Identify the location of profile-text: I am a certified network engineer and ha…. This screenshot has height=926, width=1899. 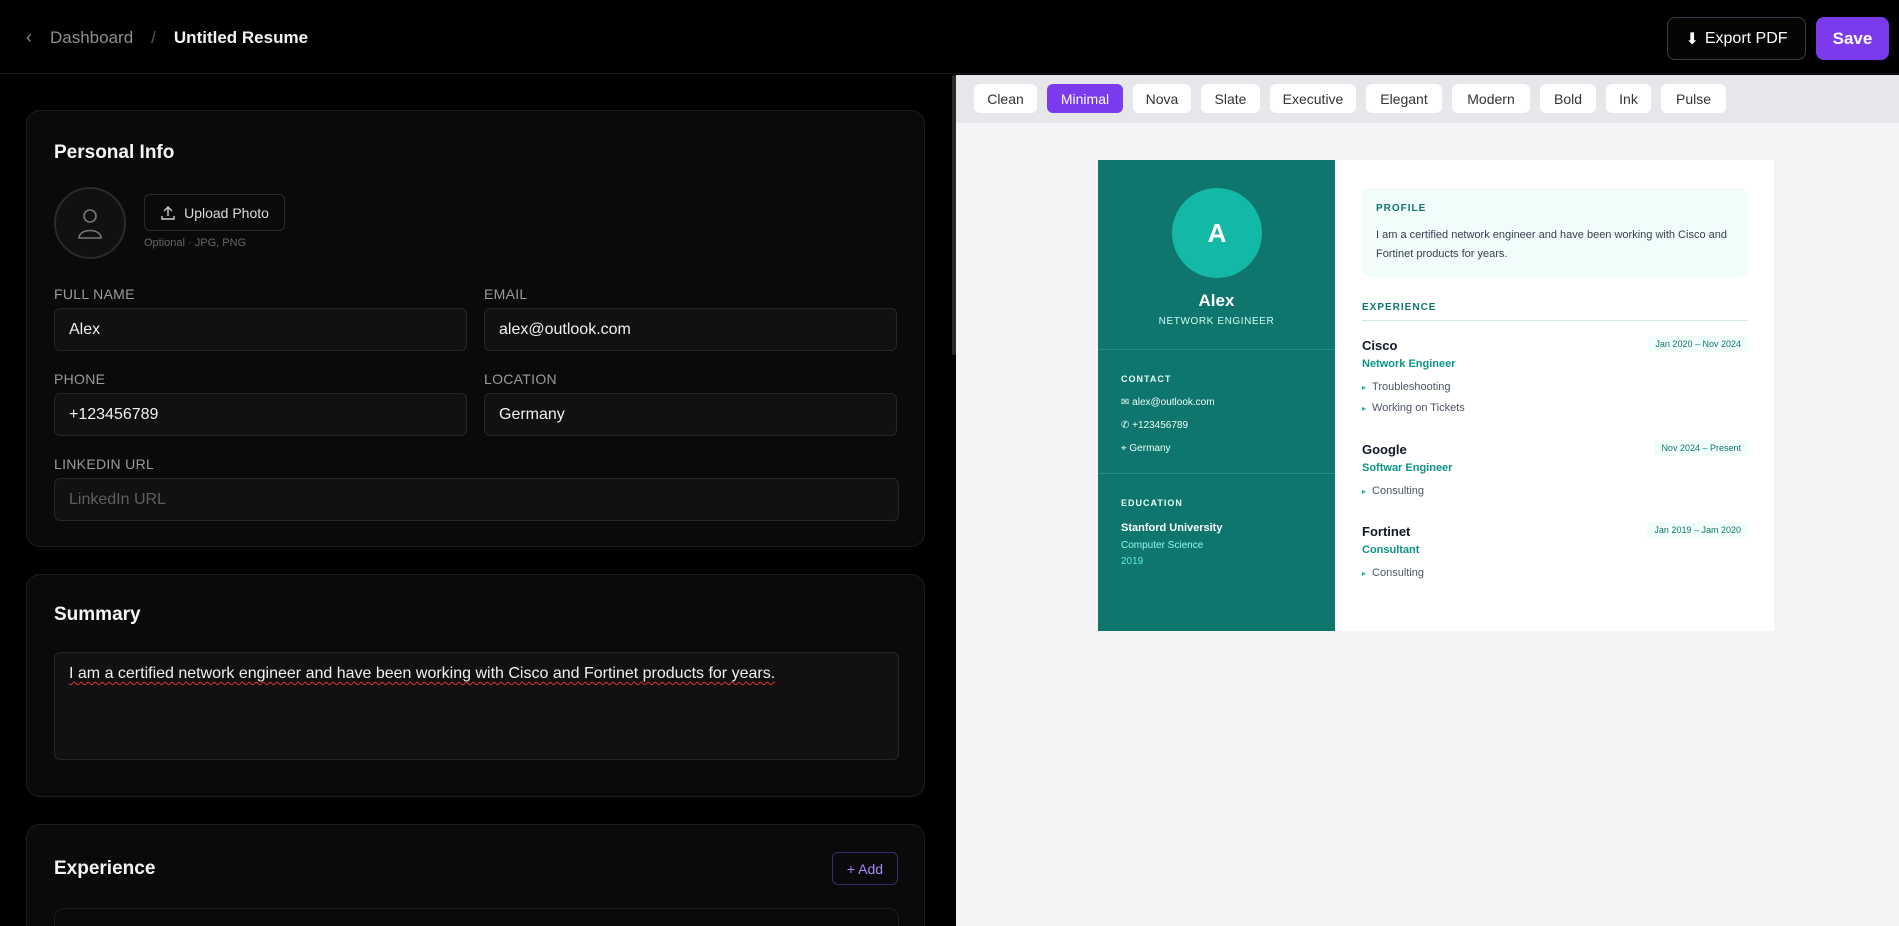
(1551, 244).